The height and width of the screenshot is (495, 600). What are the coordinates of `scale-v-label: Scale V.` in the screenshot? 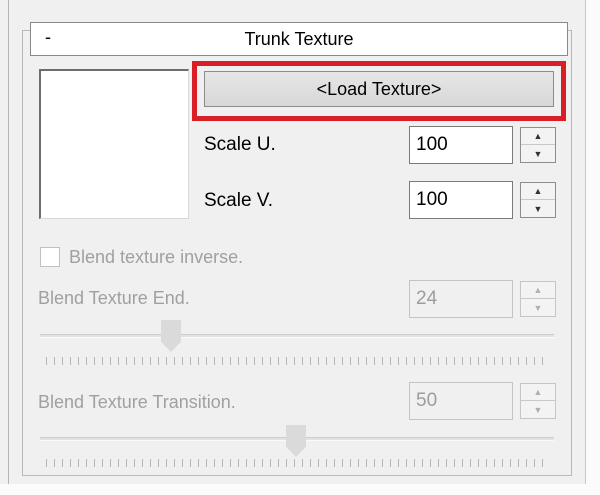 It's located at (239, 200).